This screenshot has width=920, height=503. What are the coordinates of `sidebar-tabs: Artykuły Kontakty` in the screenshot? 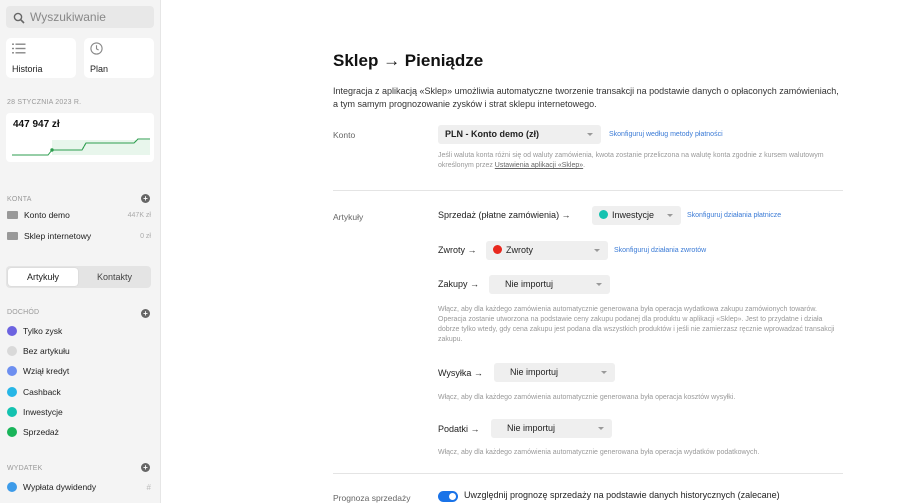 It's located at (78, 277).